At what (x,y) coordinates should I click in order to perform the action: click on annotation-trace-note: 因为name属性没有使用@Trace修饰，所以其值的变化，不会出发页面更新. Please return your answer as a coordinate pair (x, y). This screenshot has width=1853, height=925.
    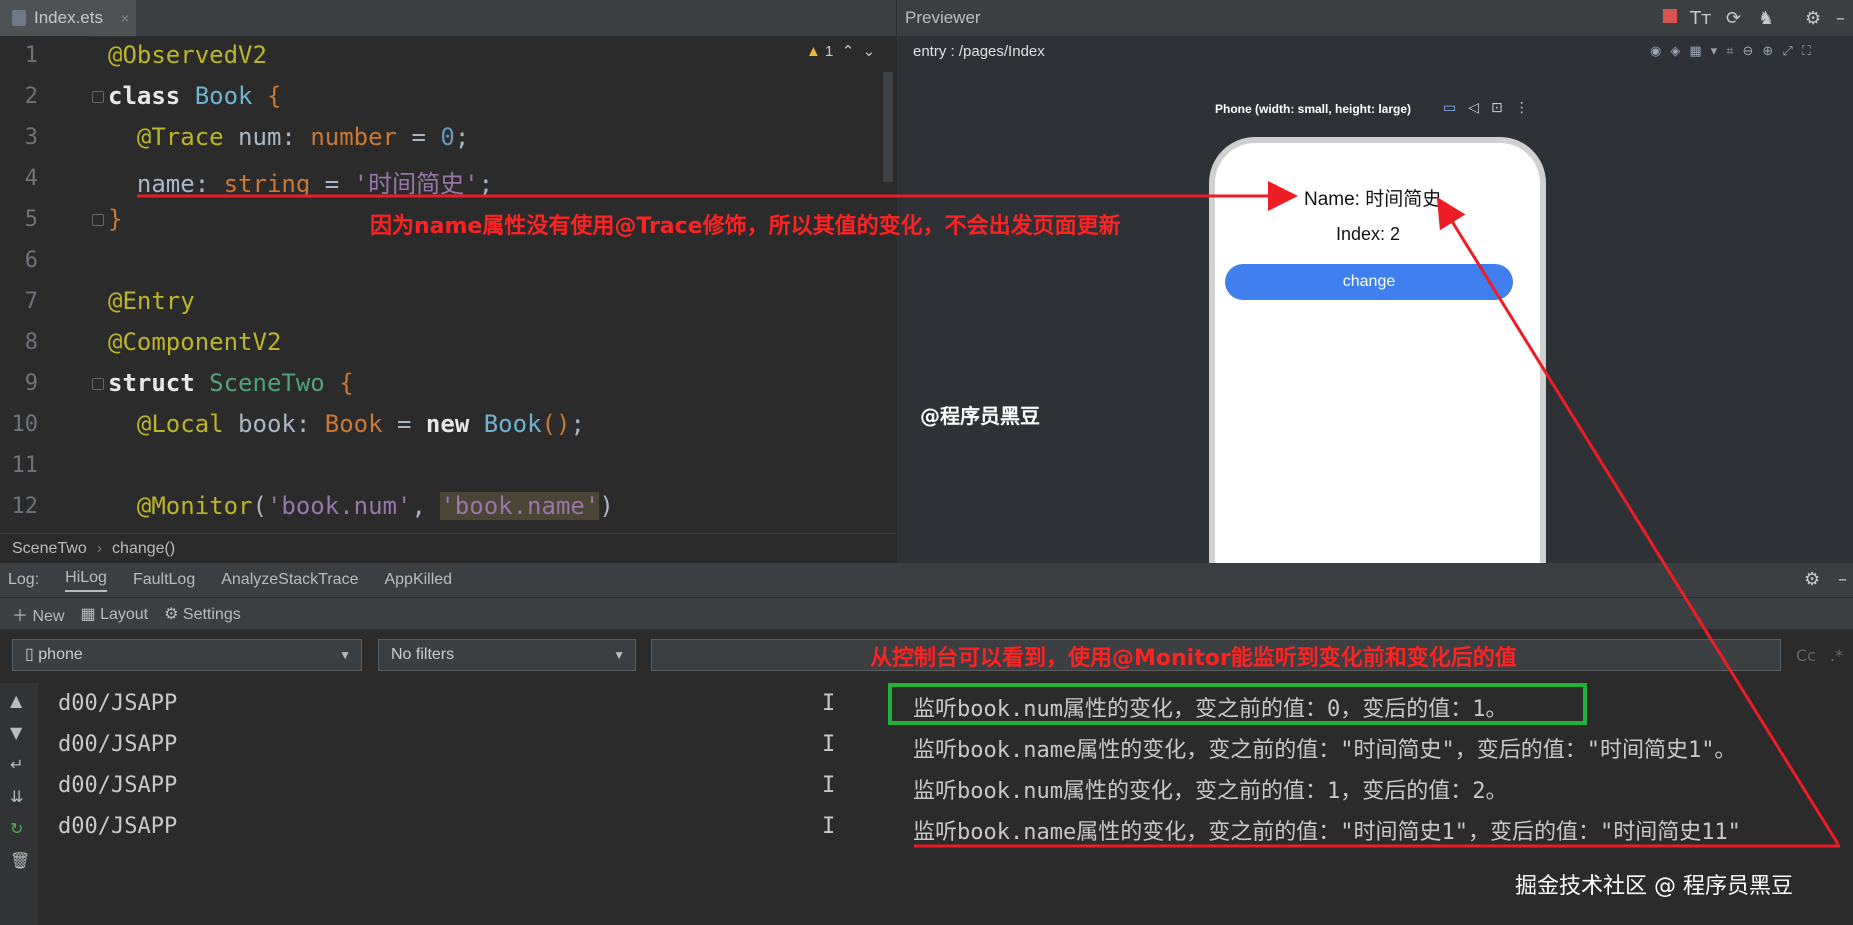
    Looking at the image, I should click on (745, 226).